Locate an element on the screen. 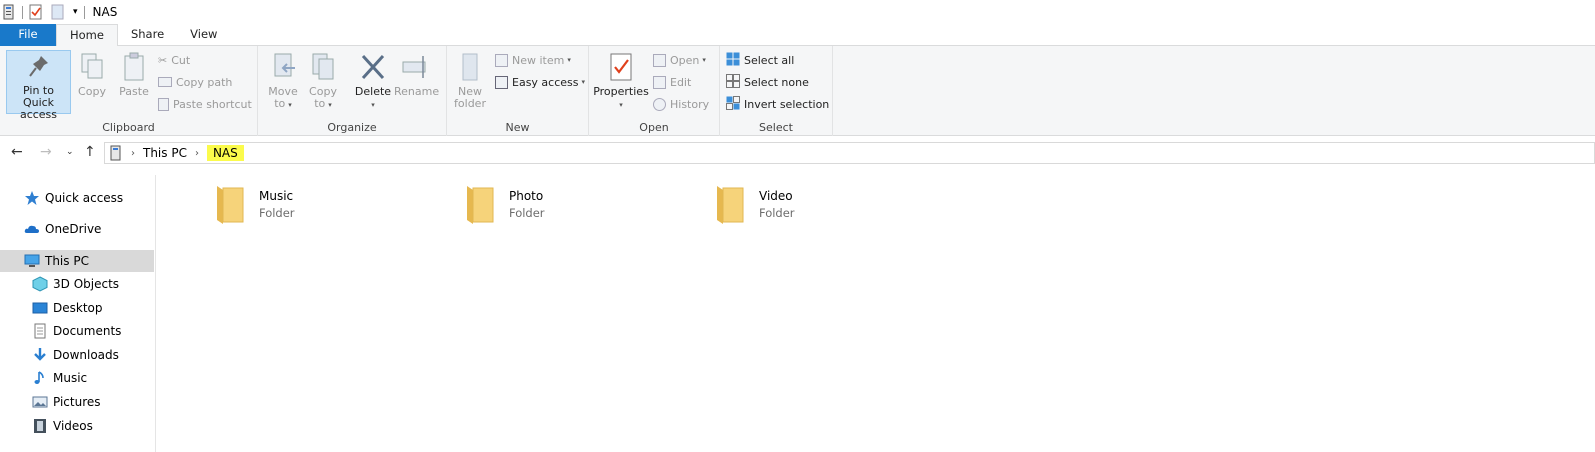  new-folder-icon is located at coordinates (470, 67).